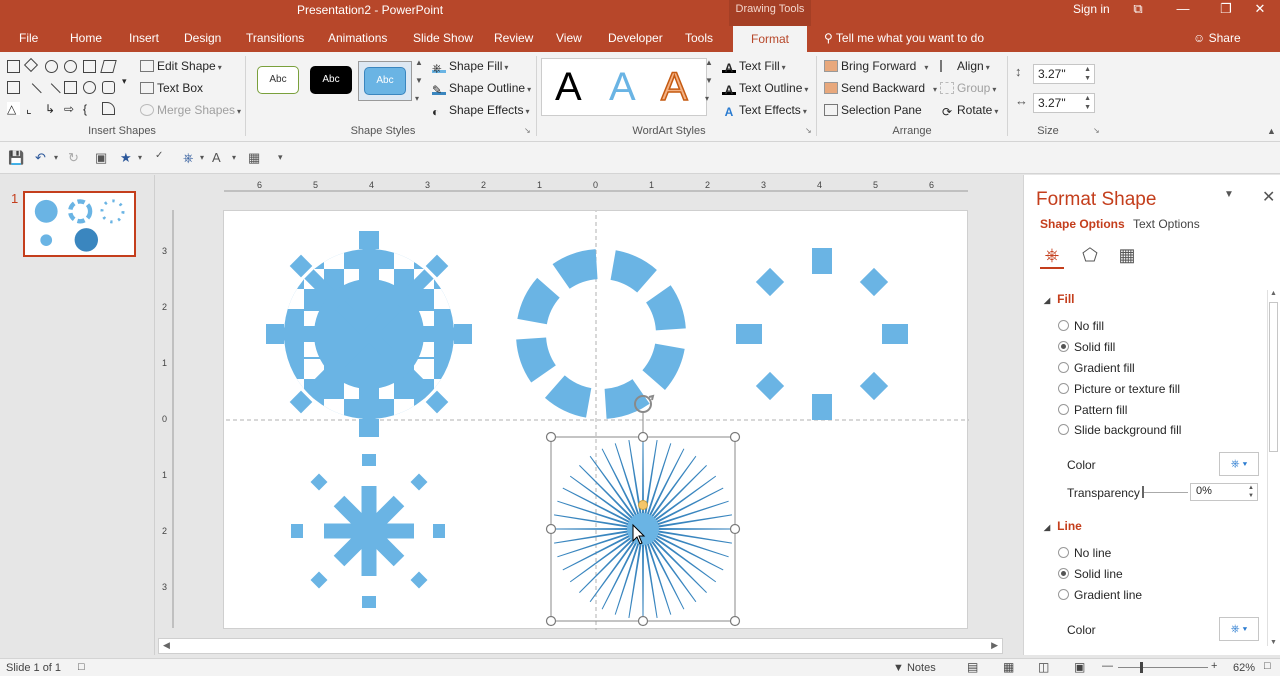 The image size is (1280, 676). Describe the element at coordinates (159, 155) in the screenshot. I see `spelling-icon: ✓` at that location.